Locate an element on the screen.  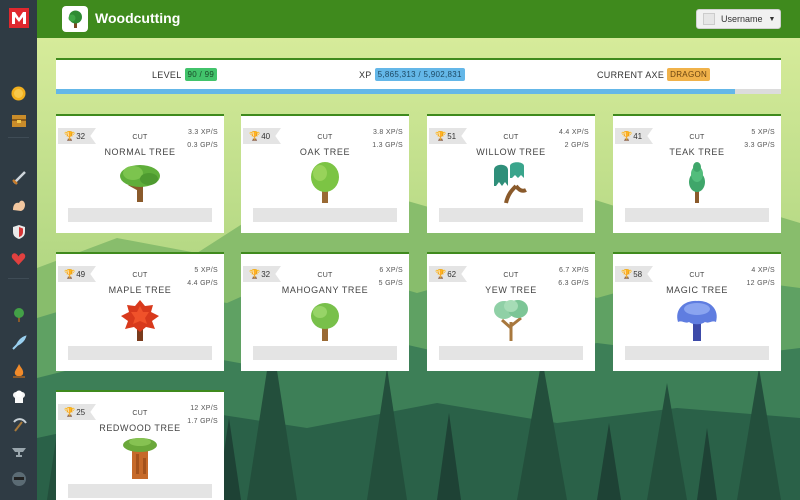
gp-rate: 0.3 GP/S is located at coordinates (202, 145).